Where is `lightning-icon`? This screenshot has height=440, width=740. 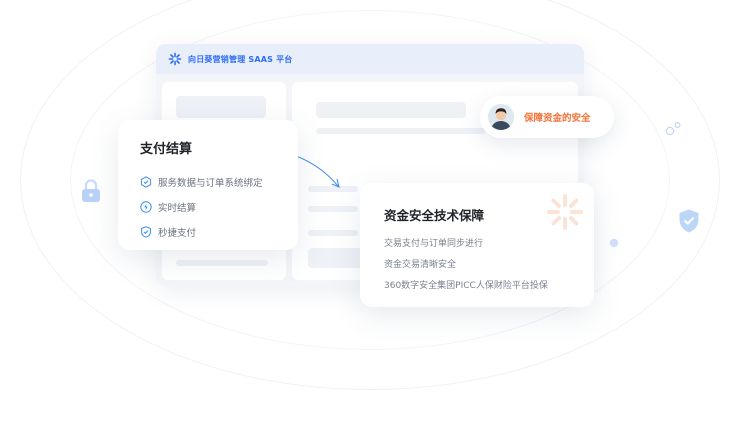
lightning-icon is located at coordinates (146, 206).